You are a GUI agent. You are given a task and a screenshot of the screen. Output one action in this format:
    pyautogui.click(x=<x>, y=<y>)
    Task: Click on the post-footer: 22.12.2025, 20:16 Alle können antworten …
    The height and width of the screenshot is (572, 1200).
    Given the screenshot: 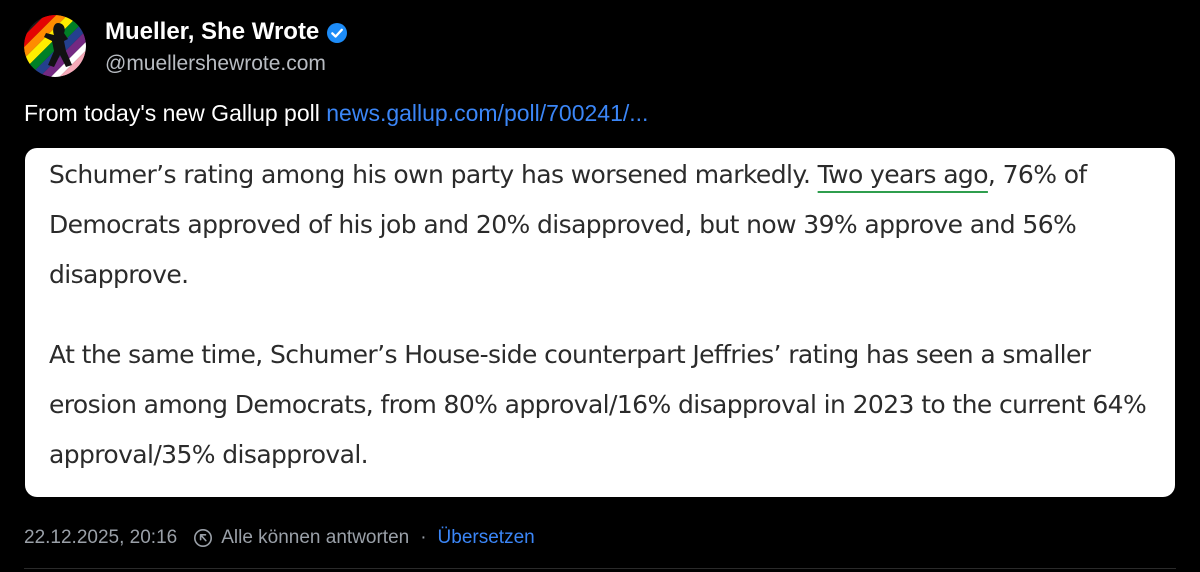 What is the action you would take?
    pyautogui.click(x=279, y=538)
    